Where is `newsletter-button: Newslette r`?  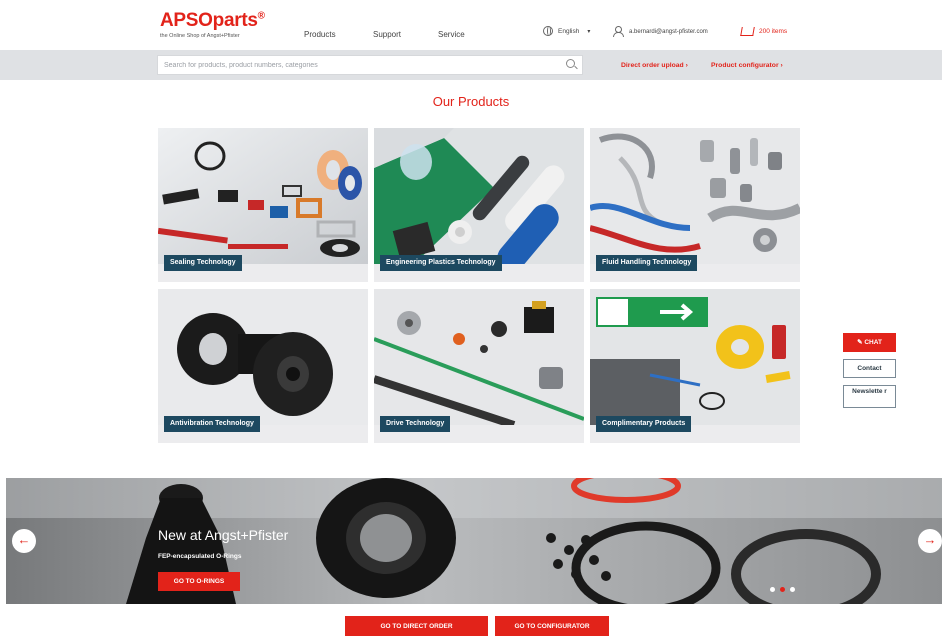 newsletter-button: Newslette r is located at coordinates (869, 396).